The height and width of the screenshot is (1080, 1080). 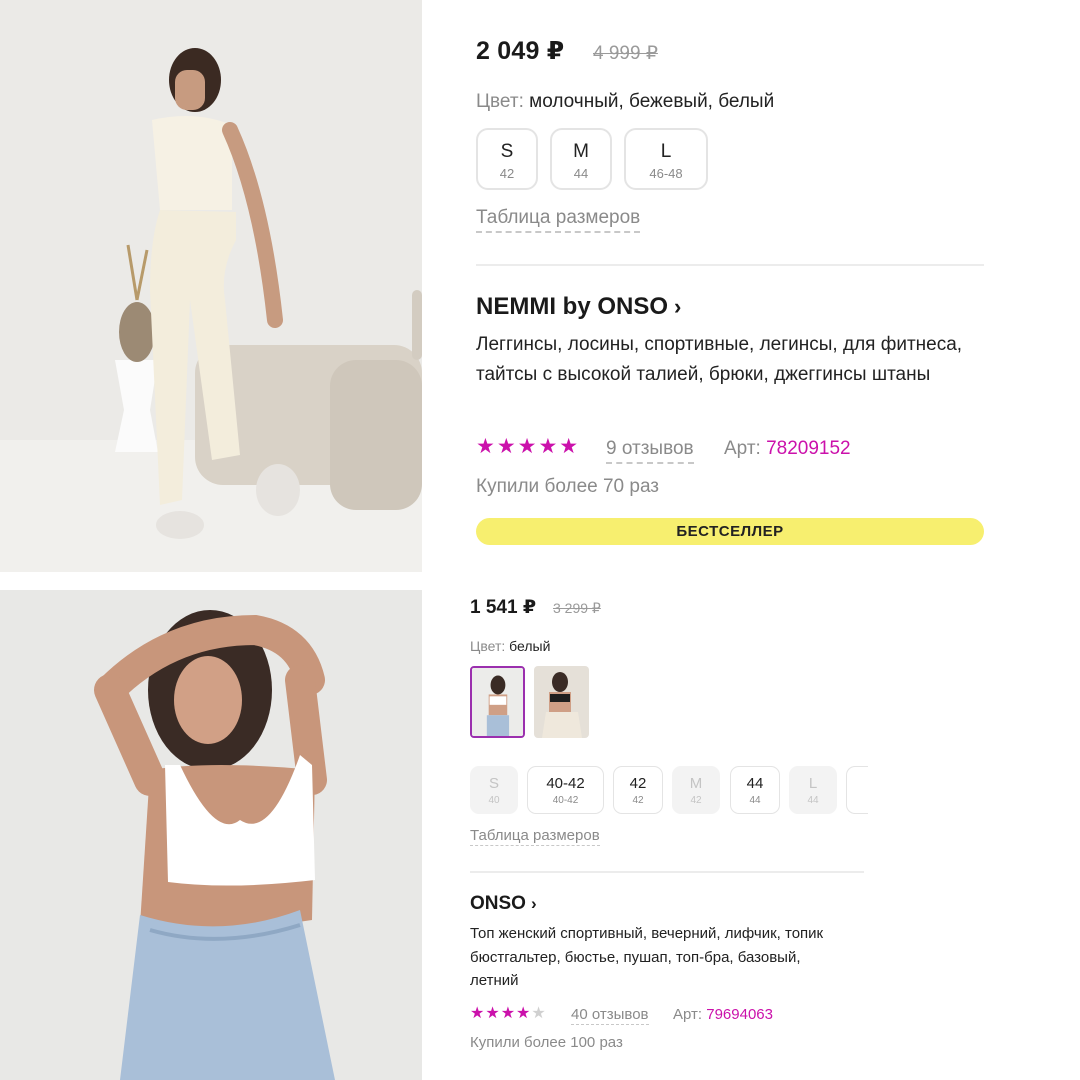 What do you see at coordinates (808, 448) in the screenshot?
I see `article-number: 78209152` at bounding box center [808, 448].